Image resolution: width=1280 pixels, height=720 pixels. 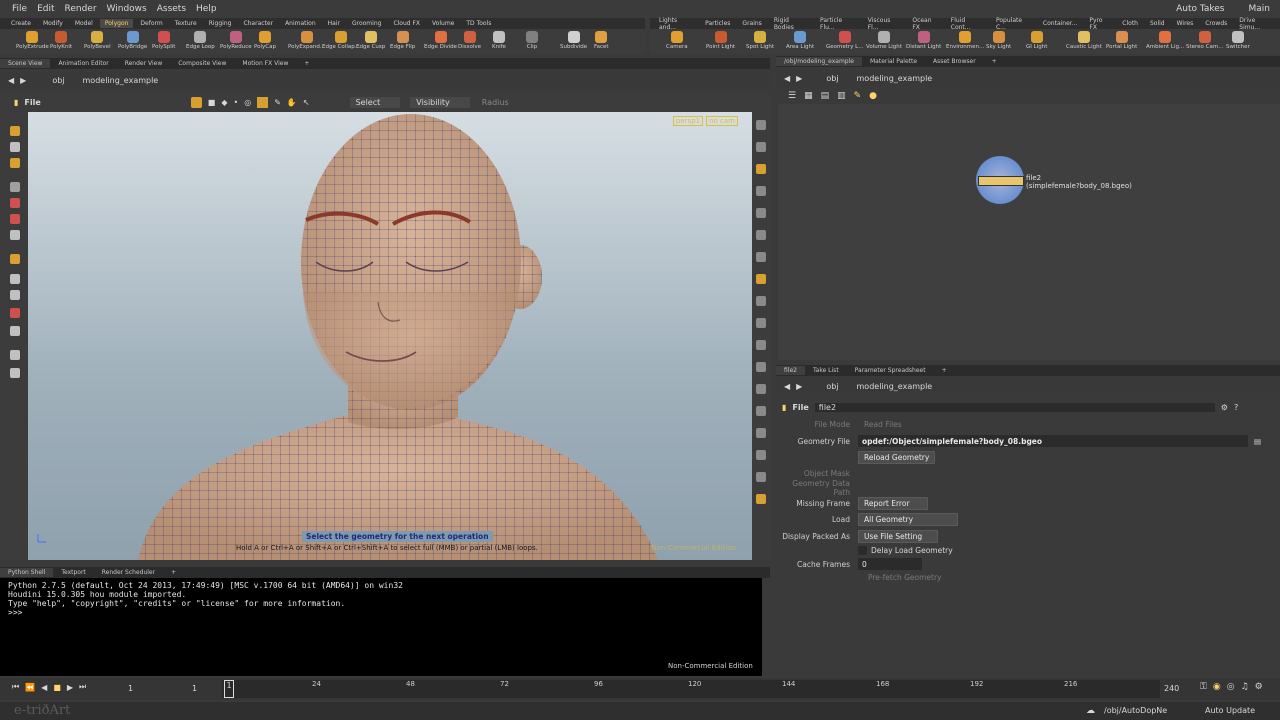 What do you see at coordinates (263, 102) in the screenshot?
I see `marquee-icon` at bounding box center [263, 102].